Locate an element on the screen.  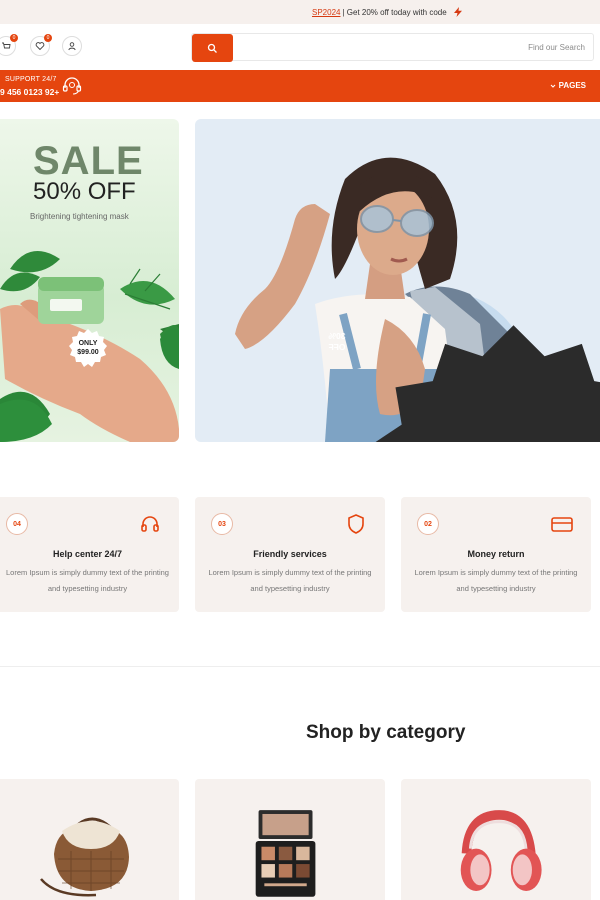
support-label: SUPPORT 24/7 is located at coordinates (31, 79).